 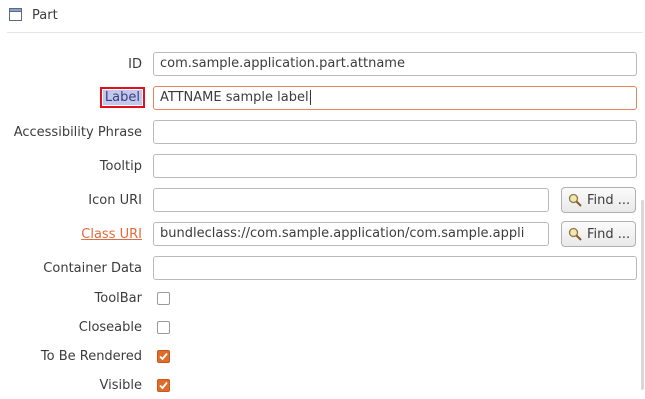 What do you see at coordinates (110, 327) in the screenshot?
I see `closeable-label: Closeable` at bounding box center [110, 327].